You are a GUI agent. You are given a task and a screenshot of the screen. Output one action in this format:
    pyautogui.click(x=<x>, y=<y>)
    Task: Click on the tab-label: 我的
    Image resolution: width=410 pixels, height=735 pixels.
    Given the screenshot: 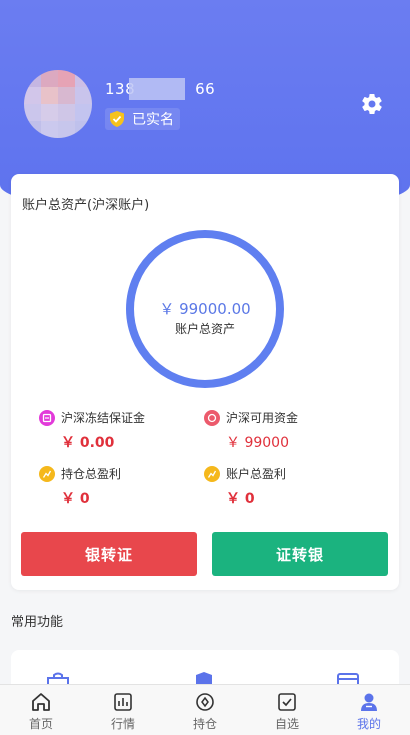 What is the action you would take?
    pyautogui.click(x=368, y=724)
    